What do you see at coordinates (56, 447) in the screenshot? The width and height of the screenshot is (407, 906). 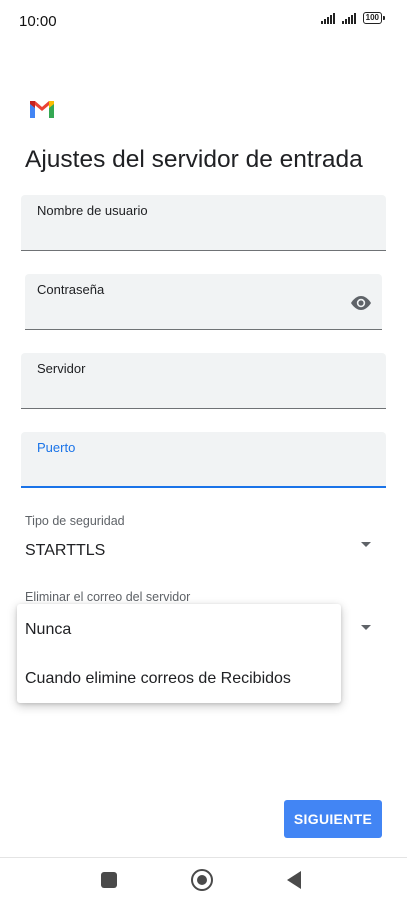 I see `port-label: Puerto` at bounding box center [56, 447].